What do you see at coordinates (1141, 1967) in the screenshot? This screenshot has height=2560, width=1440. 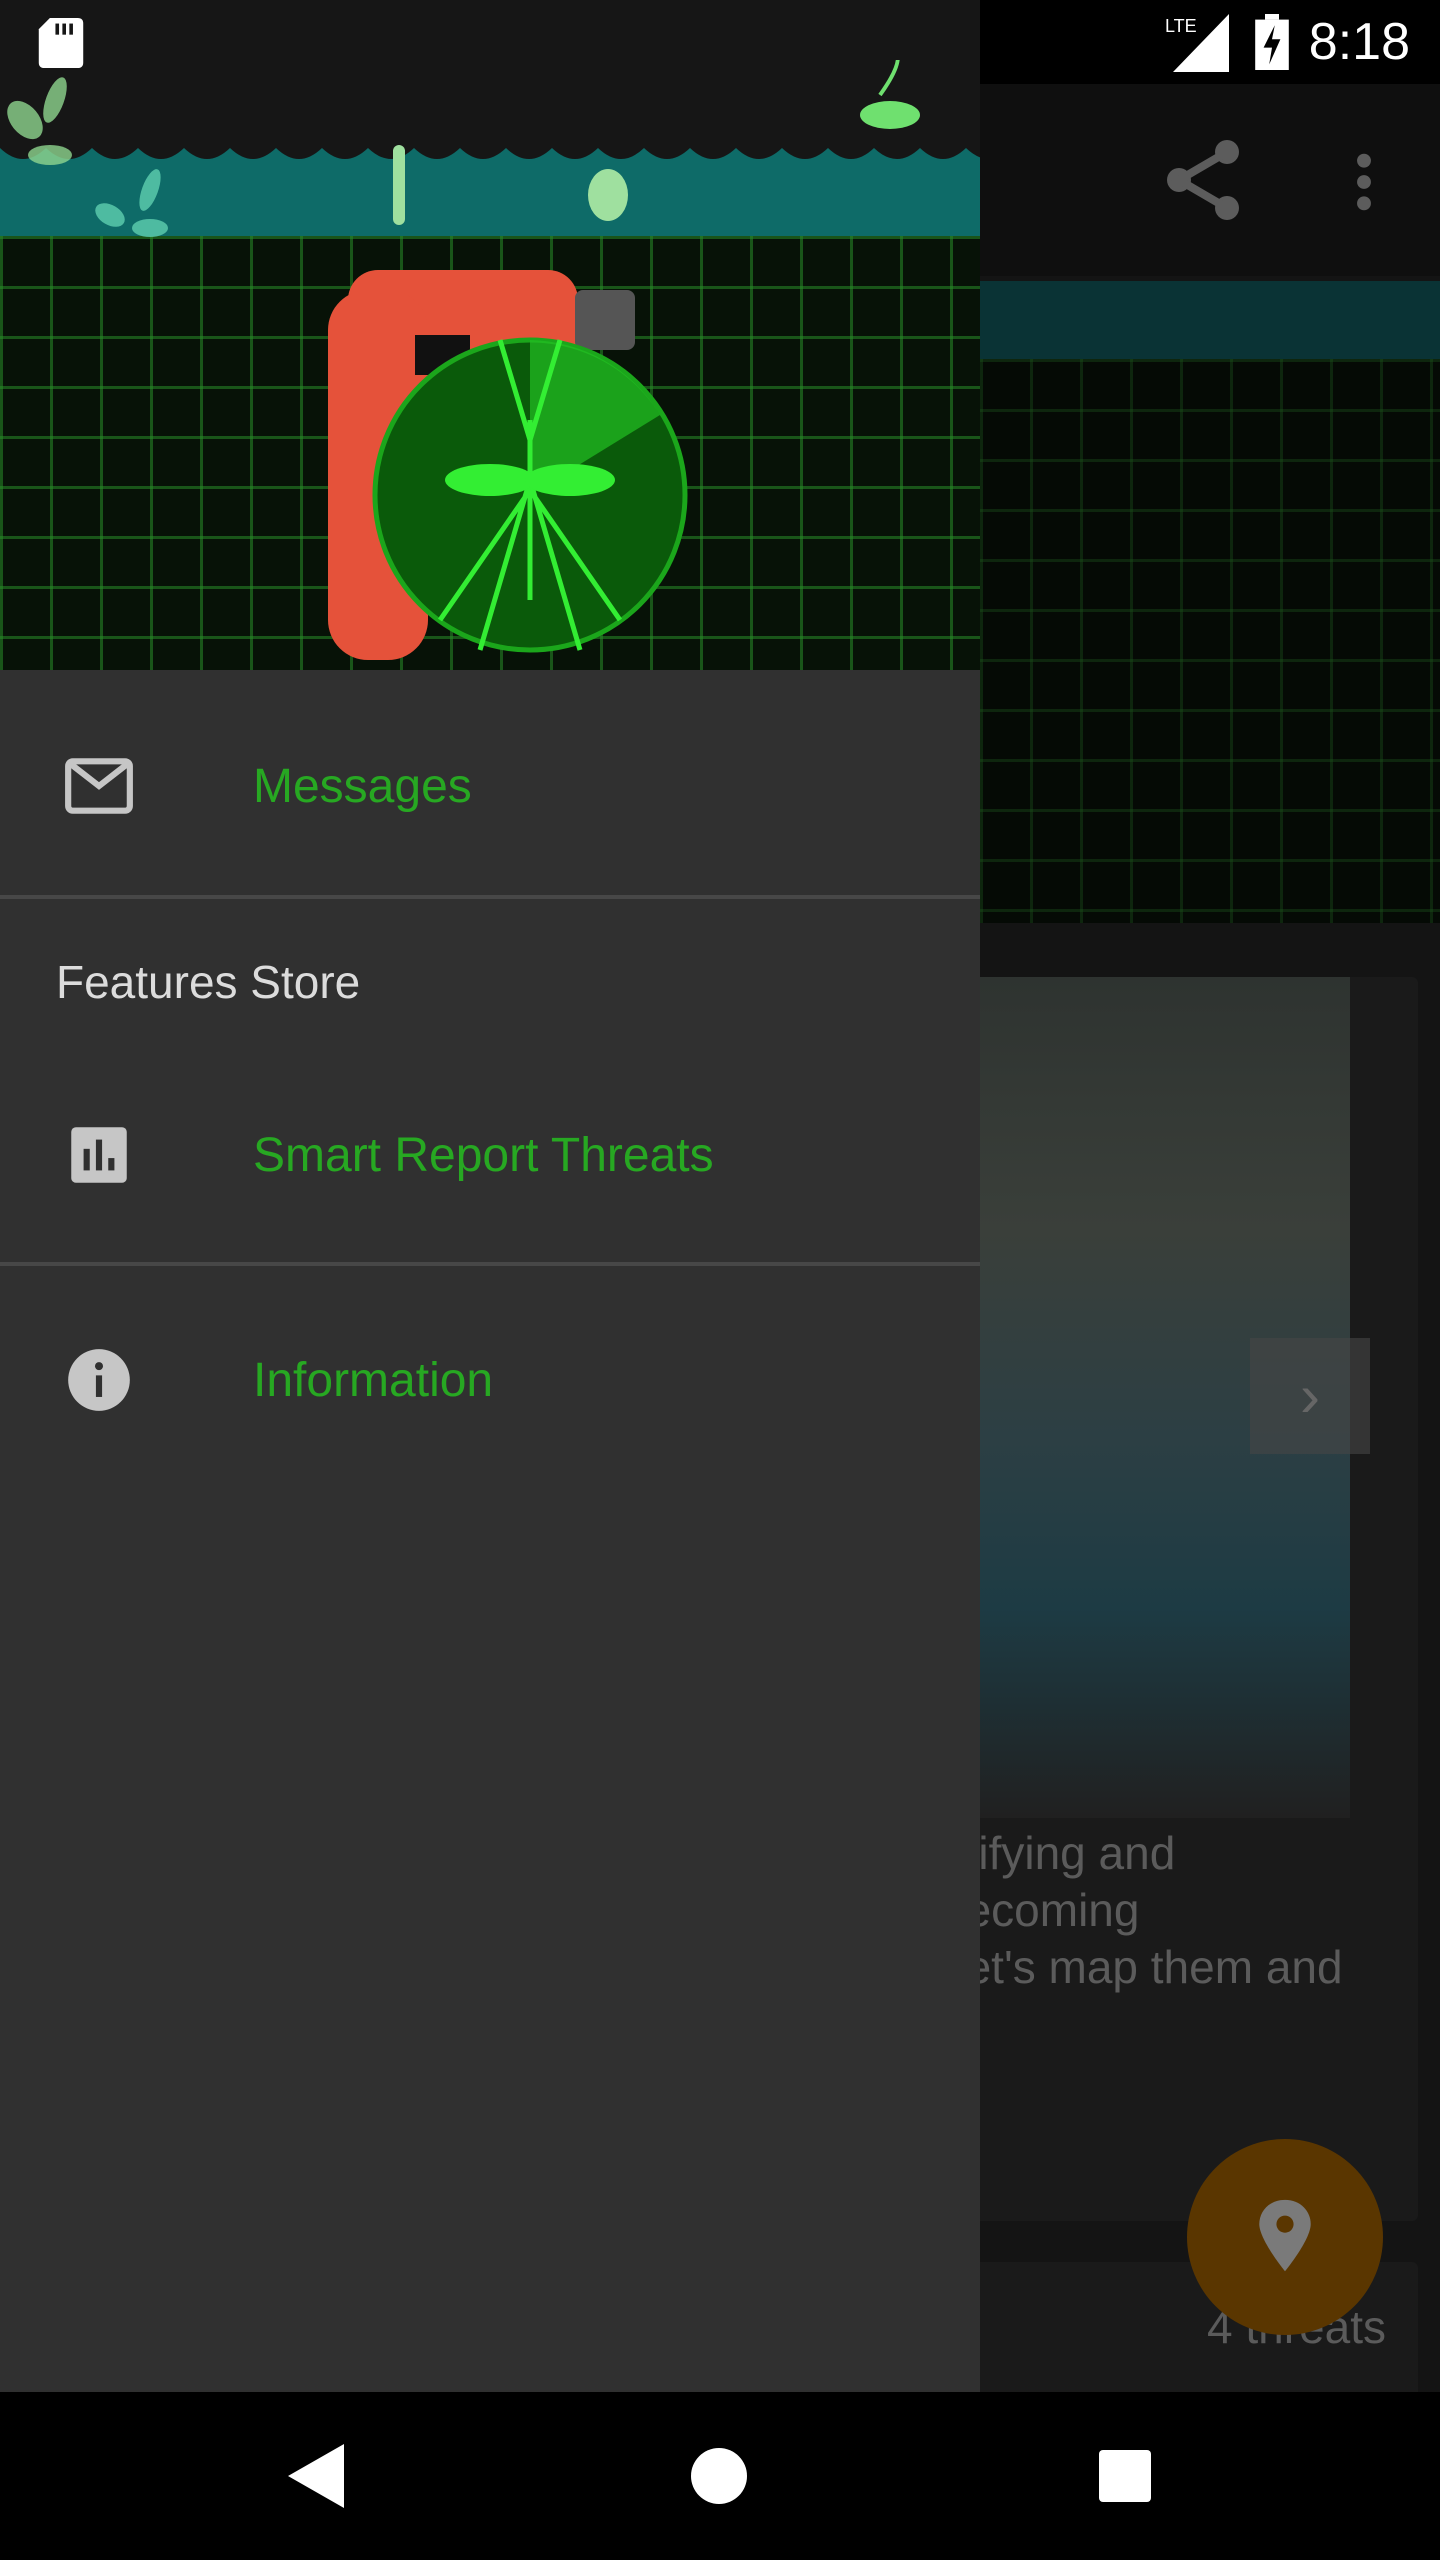 I see `card-text-line: Let's map them and` at bounding box center [1141, 1967].